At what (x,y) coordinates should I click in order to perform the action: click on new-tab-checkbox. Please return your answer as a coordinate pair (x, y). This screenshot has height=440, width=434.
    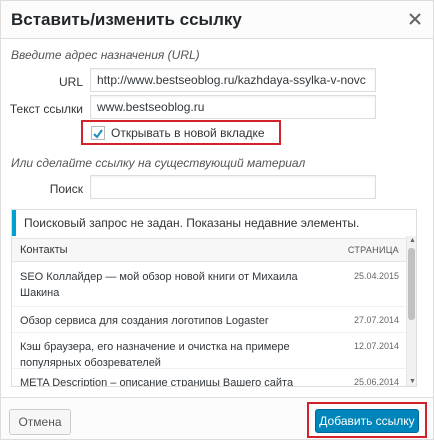
    Looking at the image, I should click on (98, 133).